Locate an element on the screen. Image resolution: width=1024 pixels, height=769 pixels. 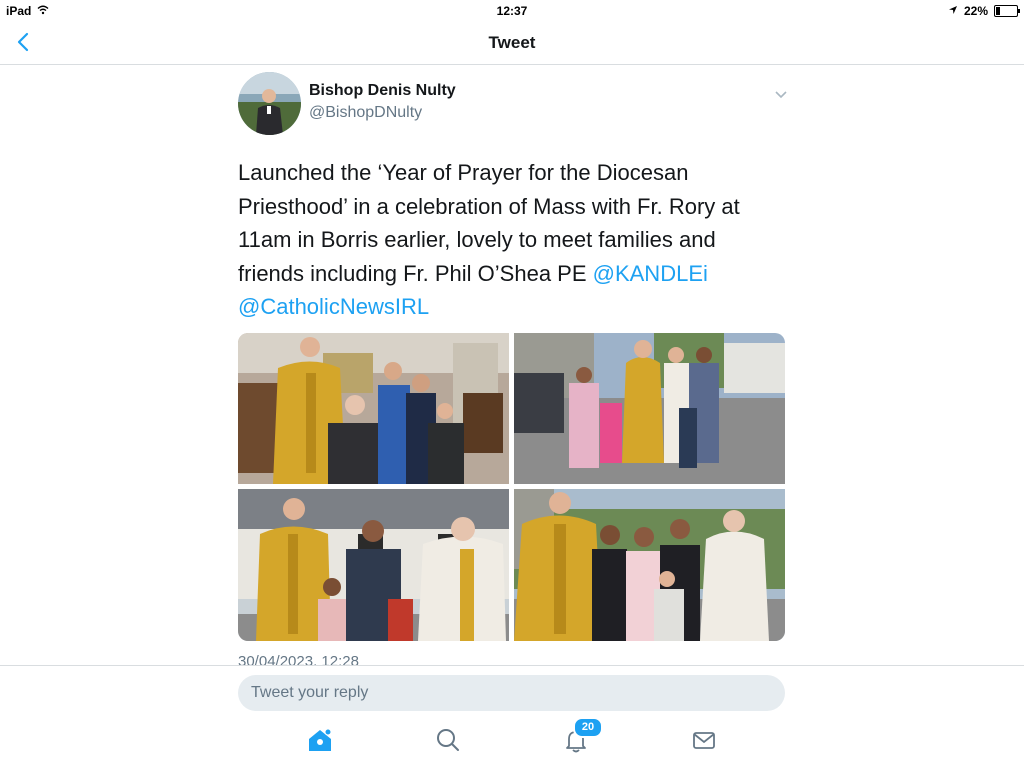
avatar is located at coordinates (269, 103).